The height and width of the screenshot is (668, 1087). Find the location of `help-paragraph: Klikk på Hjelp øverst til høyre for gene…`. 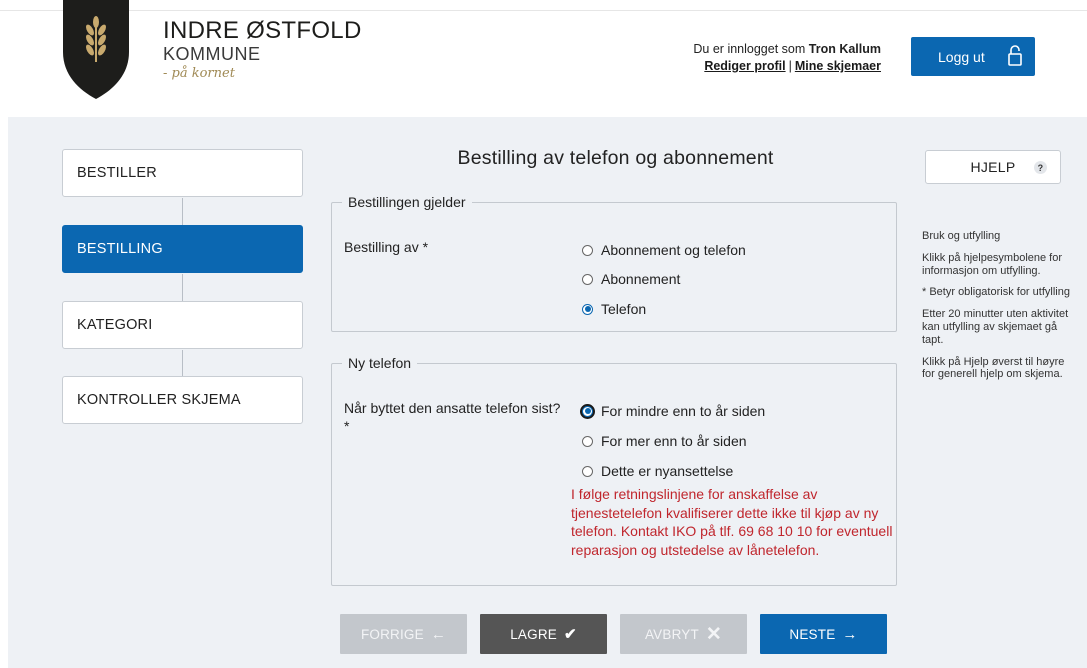

help-paragraph: Klikk på Hjelp øverst til høyre for gene… is located at coordinates (993, 368).